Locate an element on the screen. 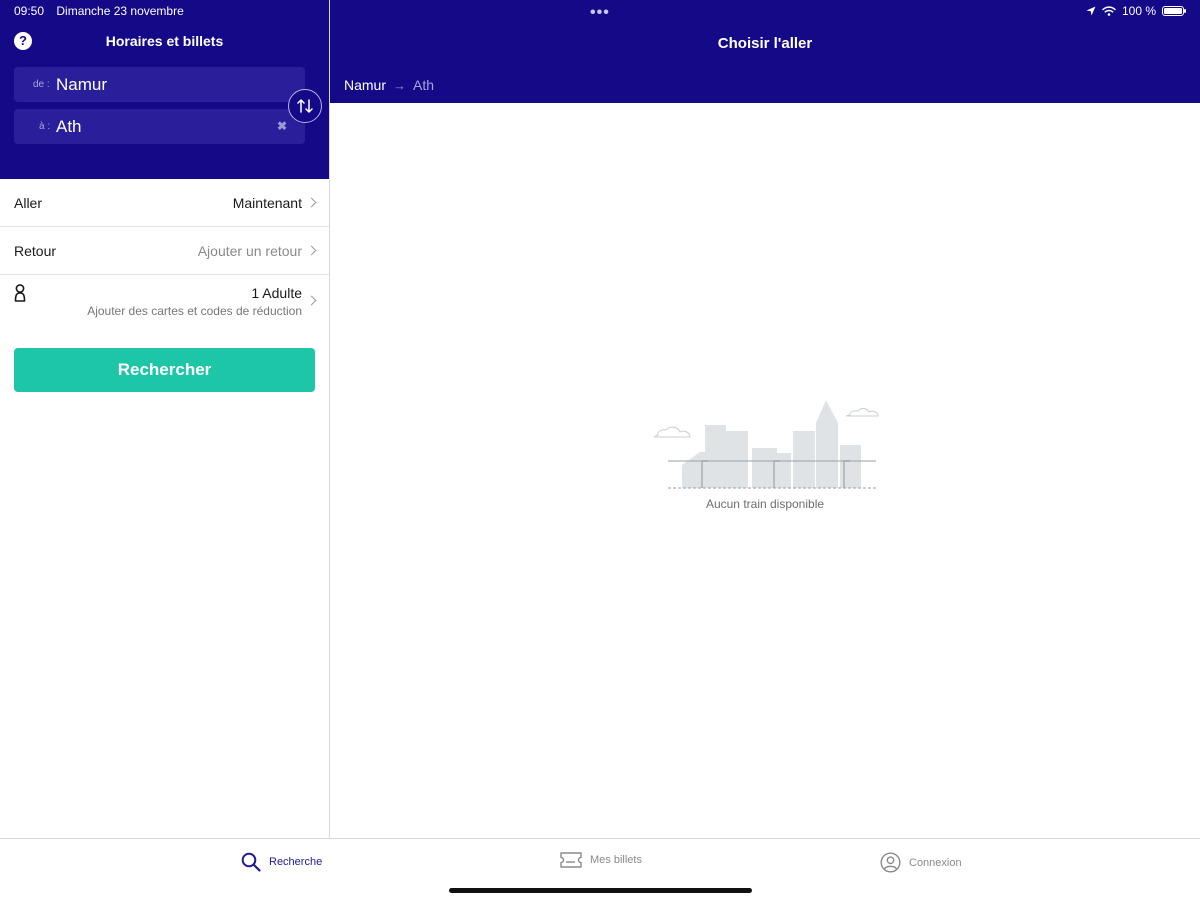 The image size is (1200, 900). home-indicator is located at coordinates (600, 890).